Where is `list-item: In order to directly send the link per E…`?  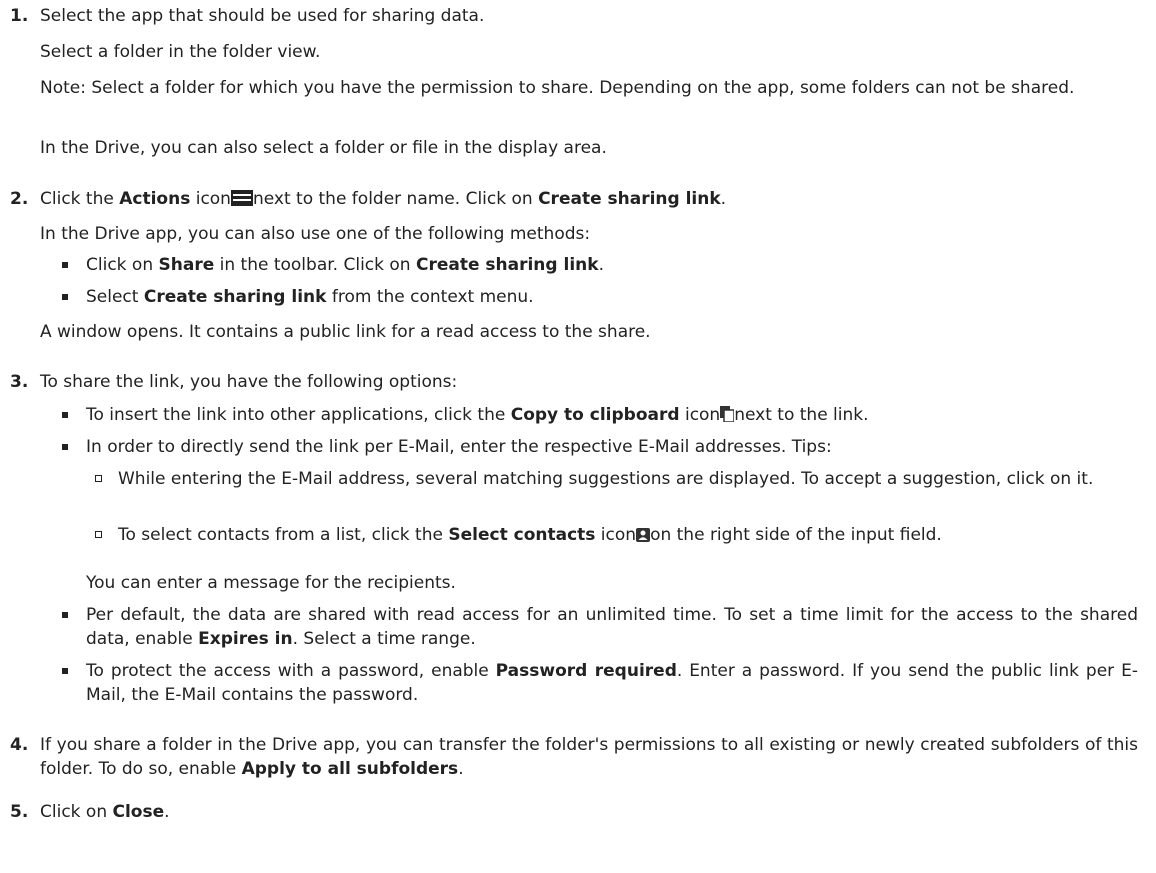
list-item: In order to directly send the link per E… is located at coordinates (459, 447).